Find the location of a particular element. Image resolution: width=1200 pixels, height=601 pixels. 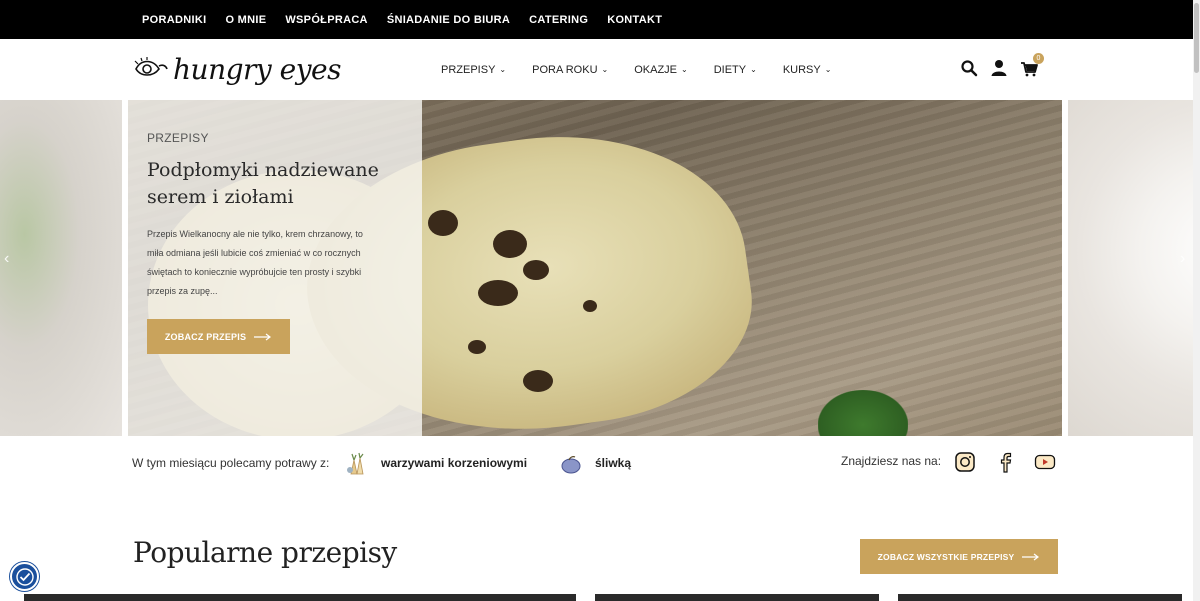

top-link-sniadanie: ŚNIADANIE DO BIURA is located at coordinates (448, 20).